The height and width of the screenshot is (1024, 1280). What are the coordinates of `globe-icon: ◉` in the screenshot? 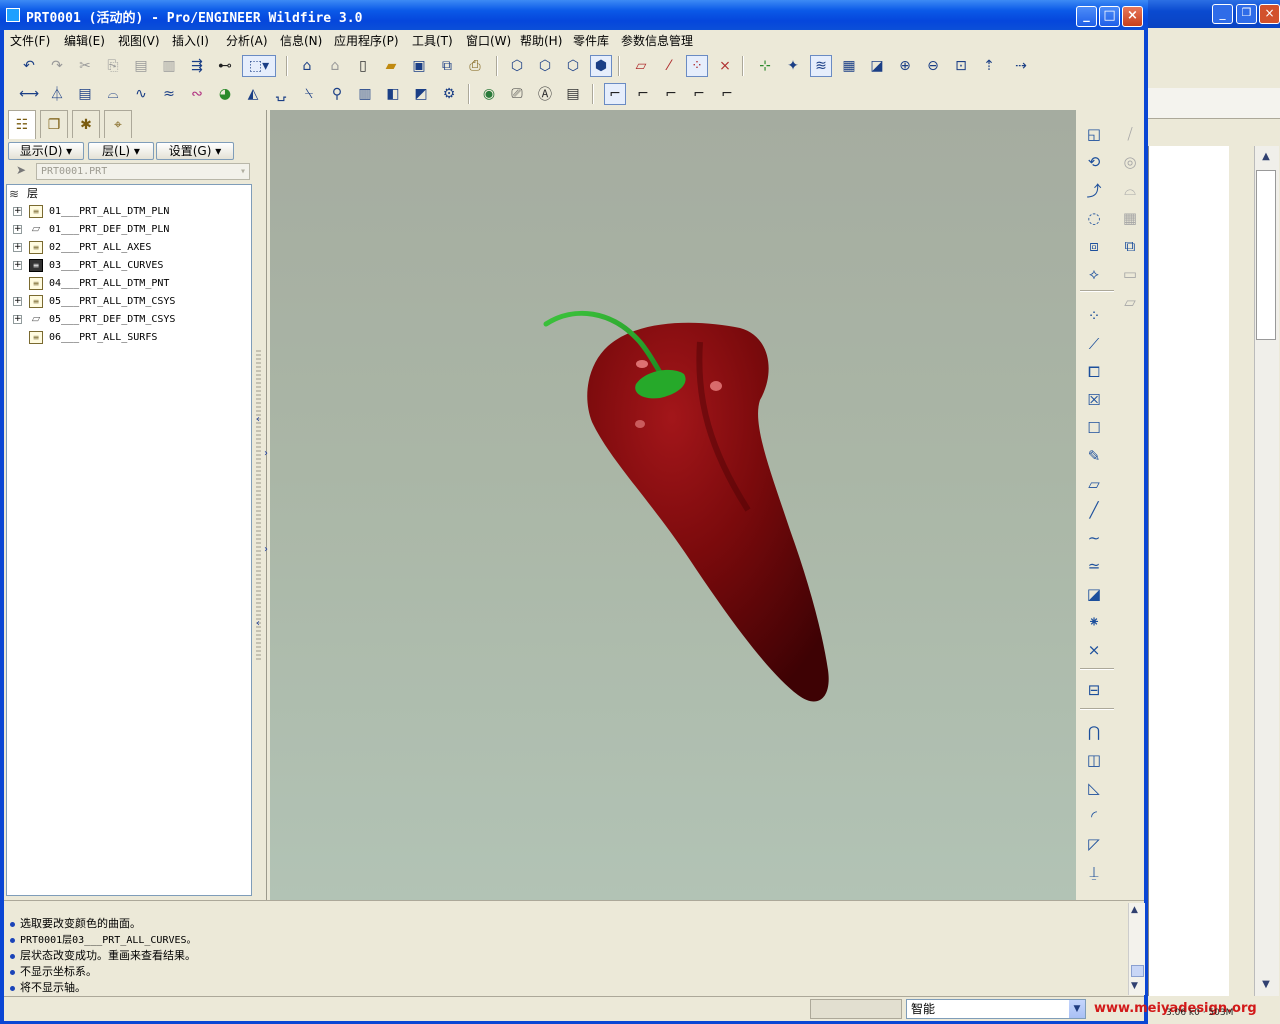 It's located at (489, 94).